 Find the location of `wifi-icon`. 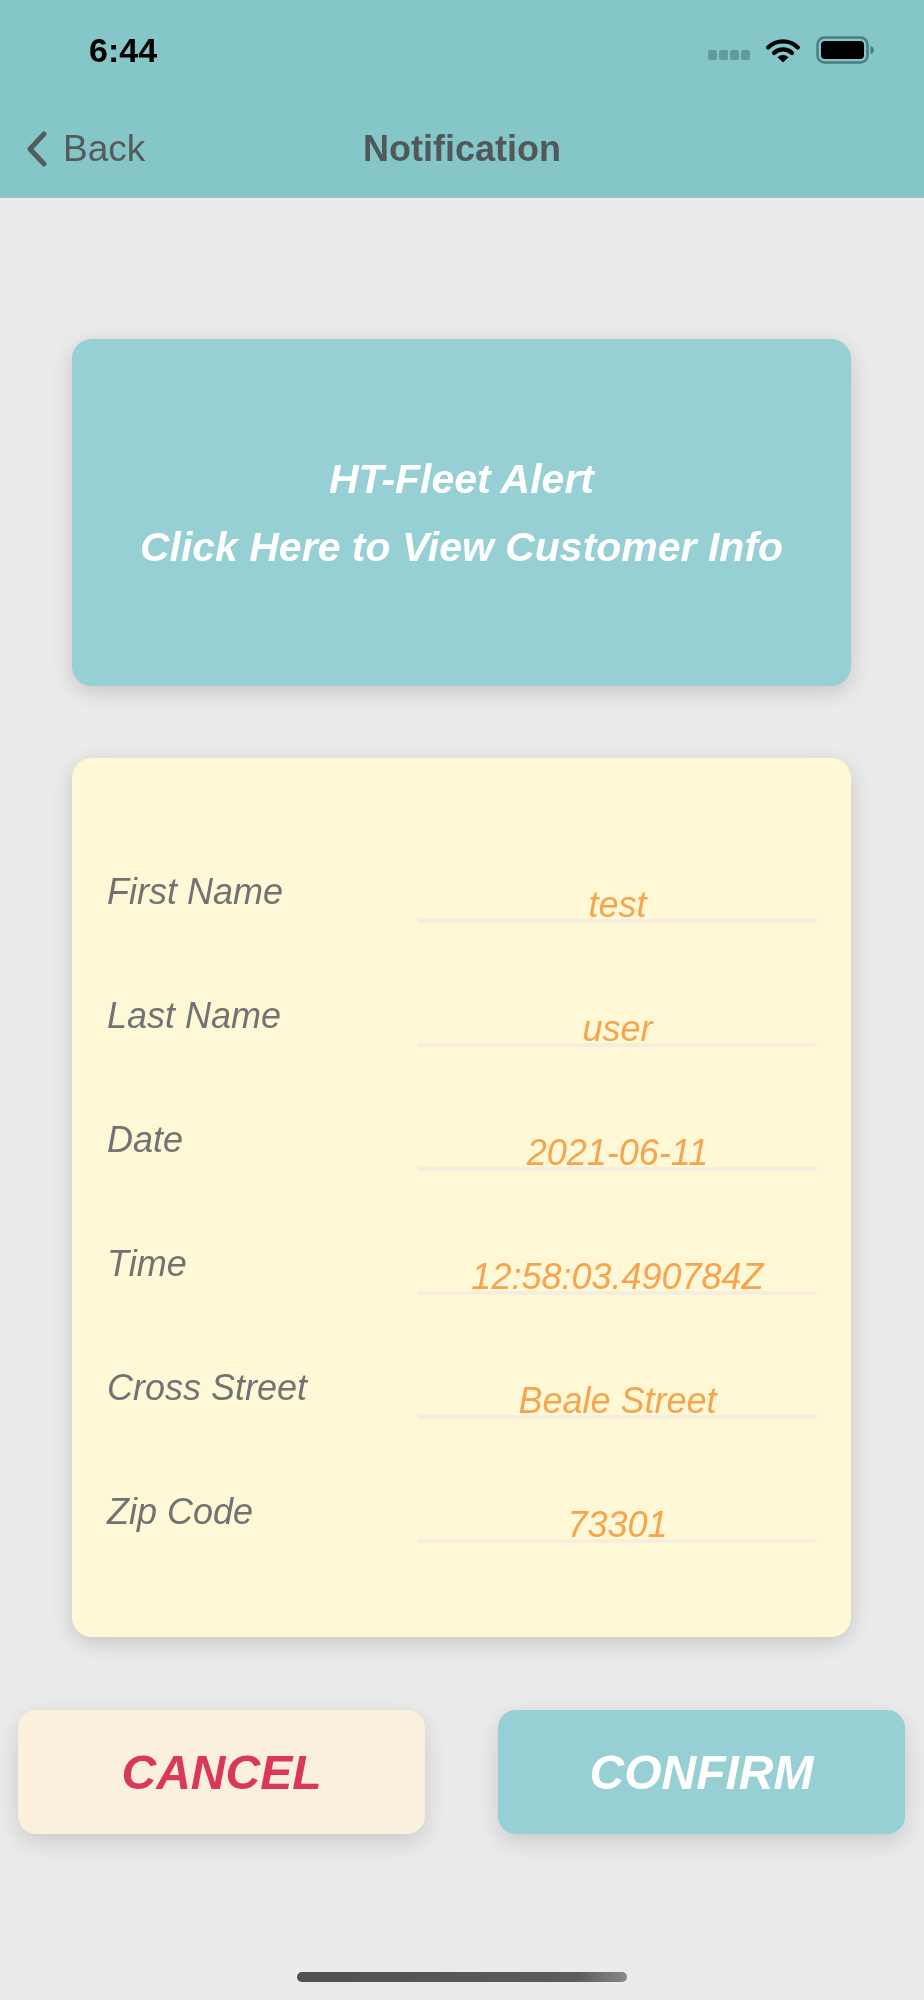

wifi-icon is located at coordinates (783, 50).